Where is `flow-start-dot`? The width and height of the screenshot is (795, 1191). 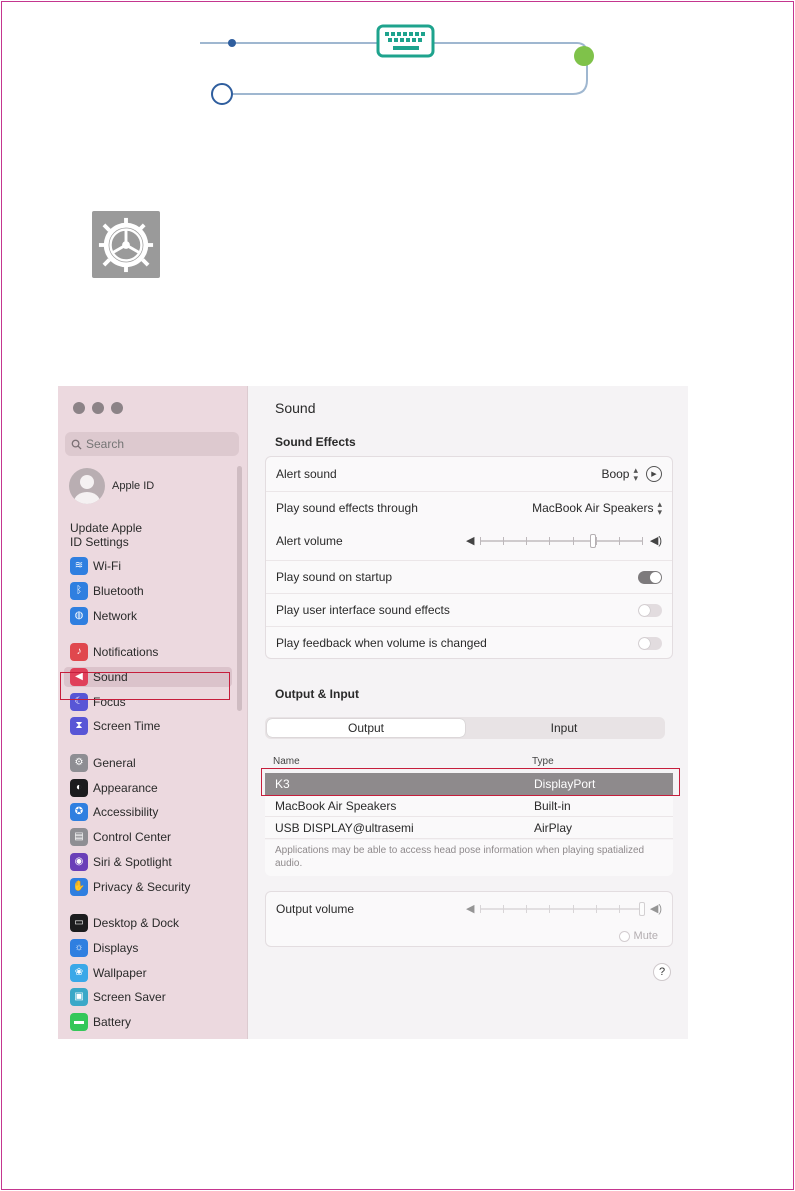 flow-start-dot is located at coordinates (232, 43).